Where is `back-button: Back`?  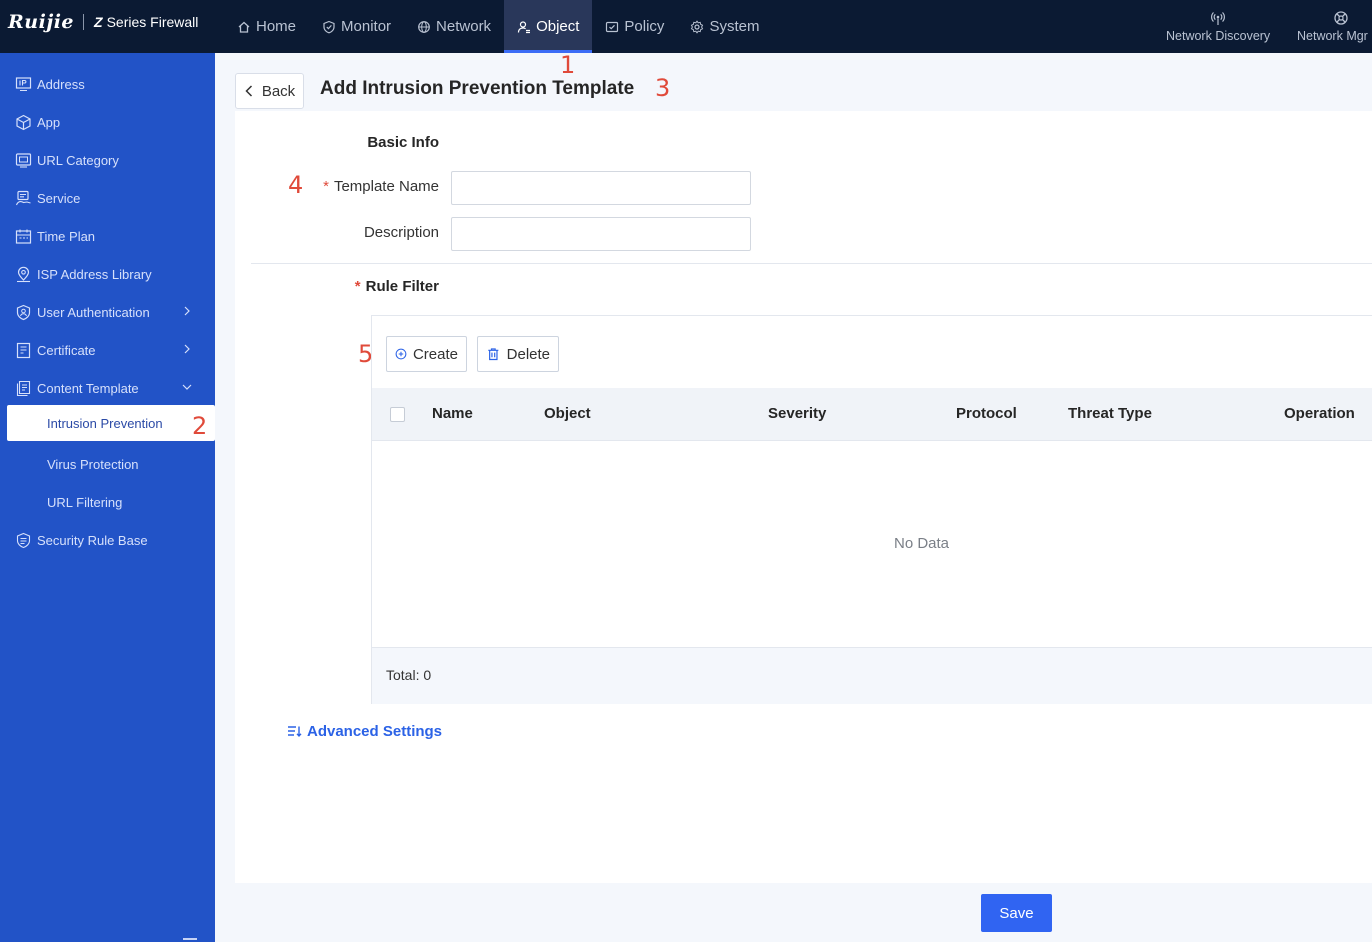
back-button: Back is located at coordinates (269, 91).